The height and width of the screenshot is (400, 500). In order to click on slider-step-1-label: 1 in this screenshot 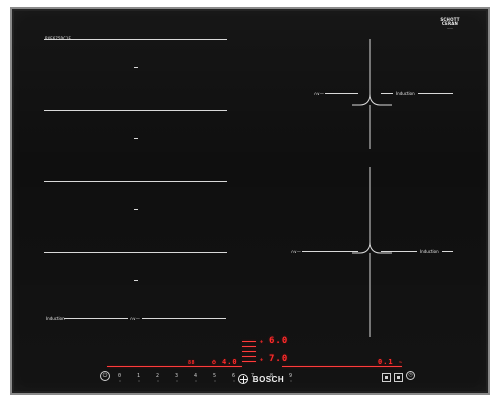, I will do `click(138, 376)`.